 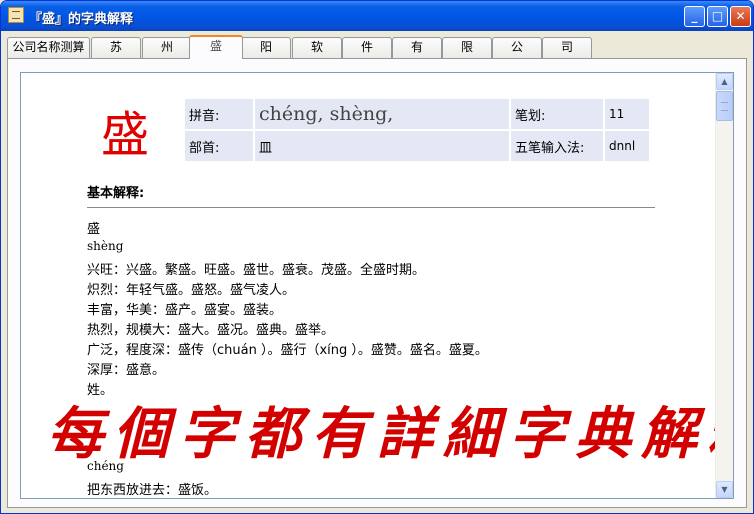 What do you see at coordinates (116, 47) in the screenshot?
I see `tab-char-su: 苏` at bounding box center [116, 47].